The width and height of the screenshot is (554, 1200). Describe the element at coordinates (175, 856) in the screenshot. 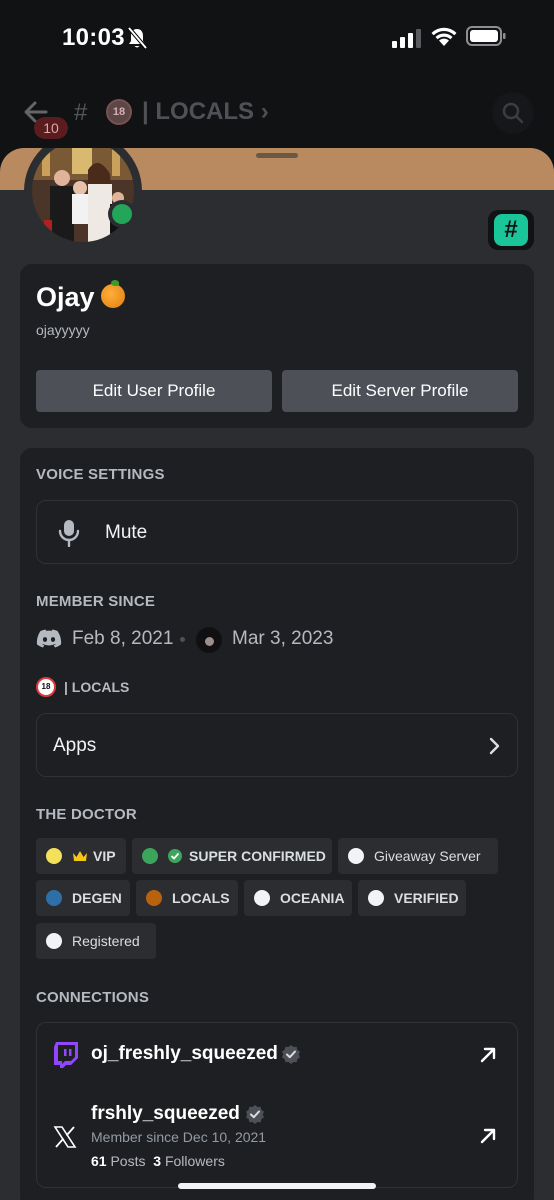

I see `check-circle-icon` at that location.